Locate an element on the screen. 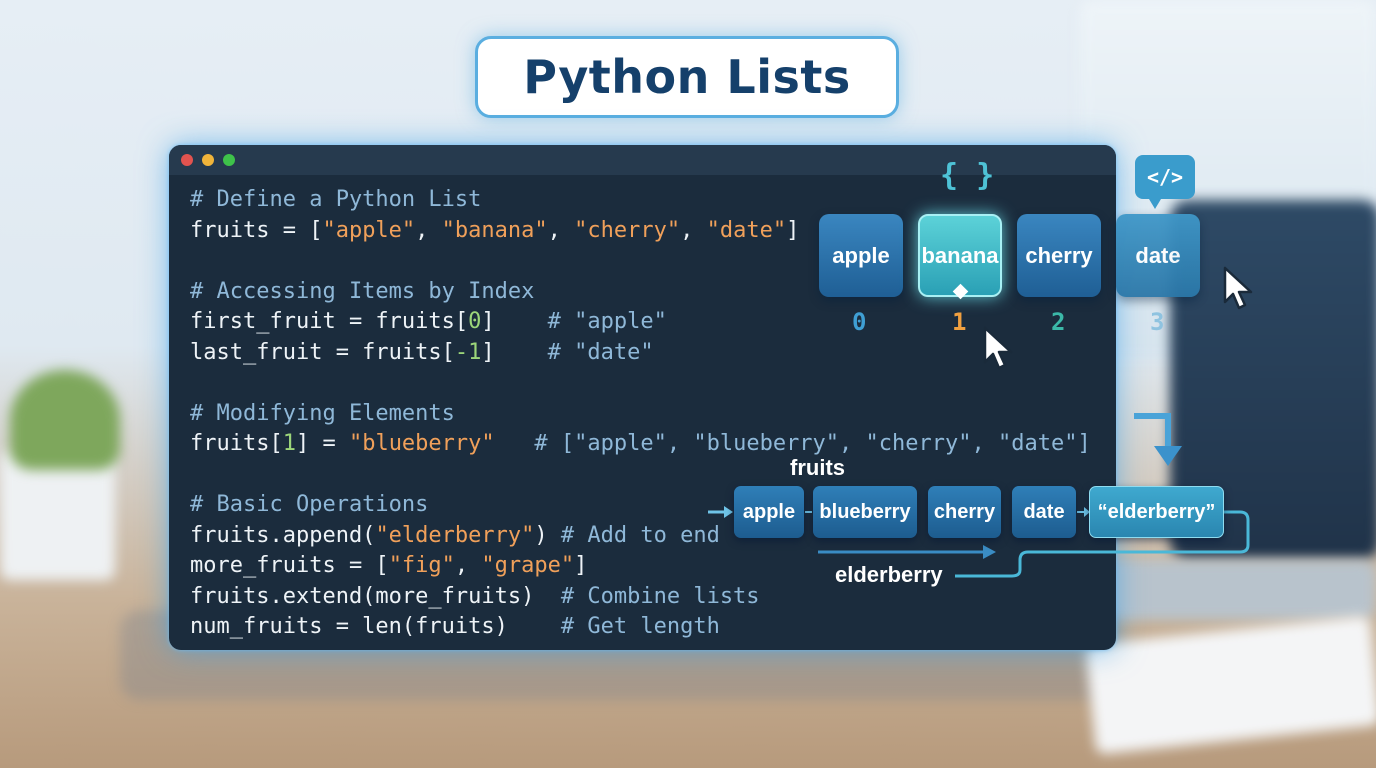 This screenshot has height=768, width=1376. row-item-date: date is located at coordinates (1044, 512).